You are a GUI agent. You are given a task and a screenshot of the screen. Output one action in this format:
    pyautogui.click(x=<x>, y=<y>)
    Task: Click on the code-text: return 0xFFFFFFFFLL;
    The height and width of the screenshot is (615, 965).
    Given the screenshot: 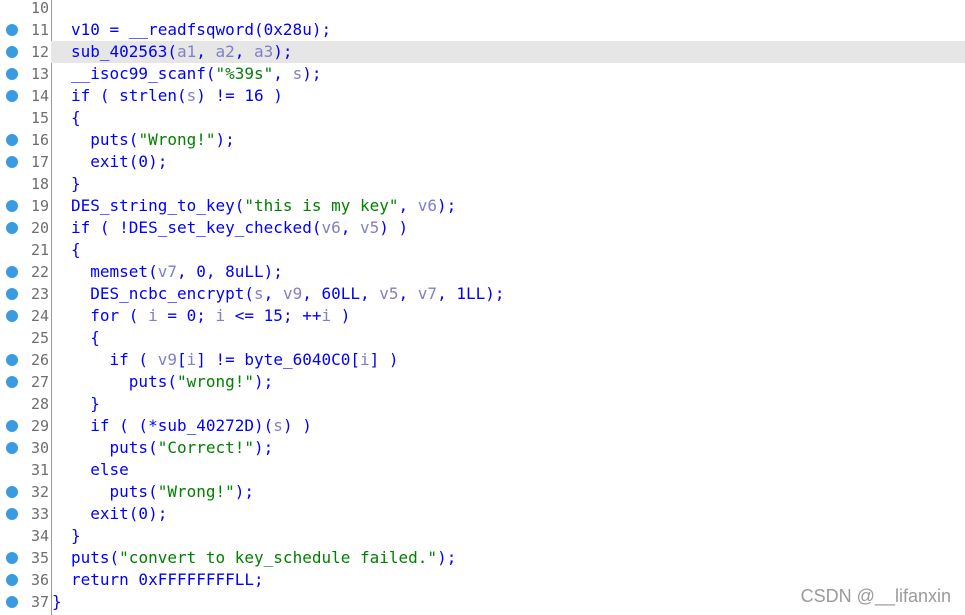 What is the action you would take?
    pyautogui.click(x=167, y=580)
    